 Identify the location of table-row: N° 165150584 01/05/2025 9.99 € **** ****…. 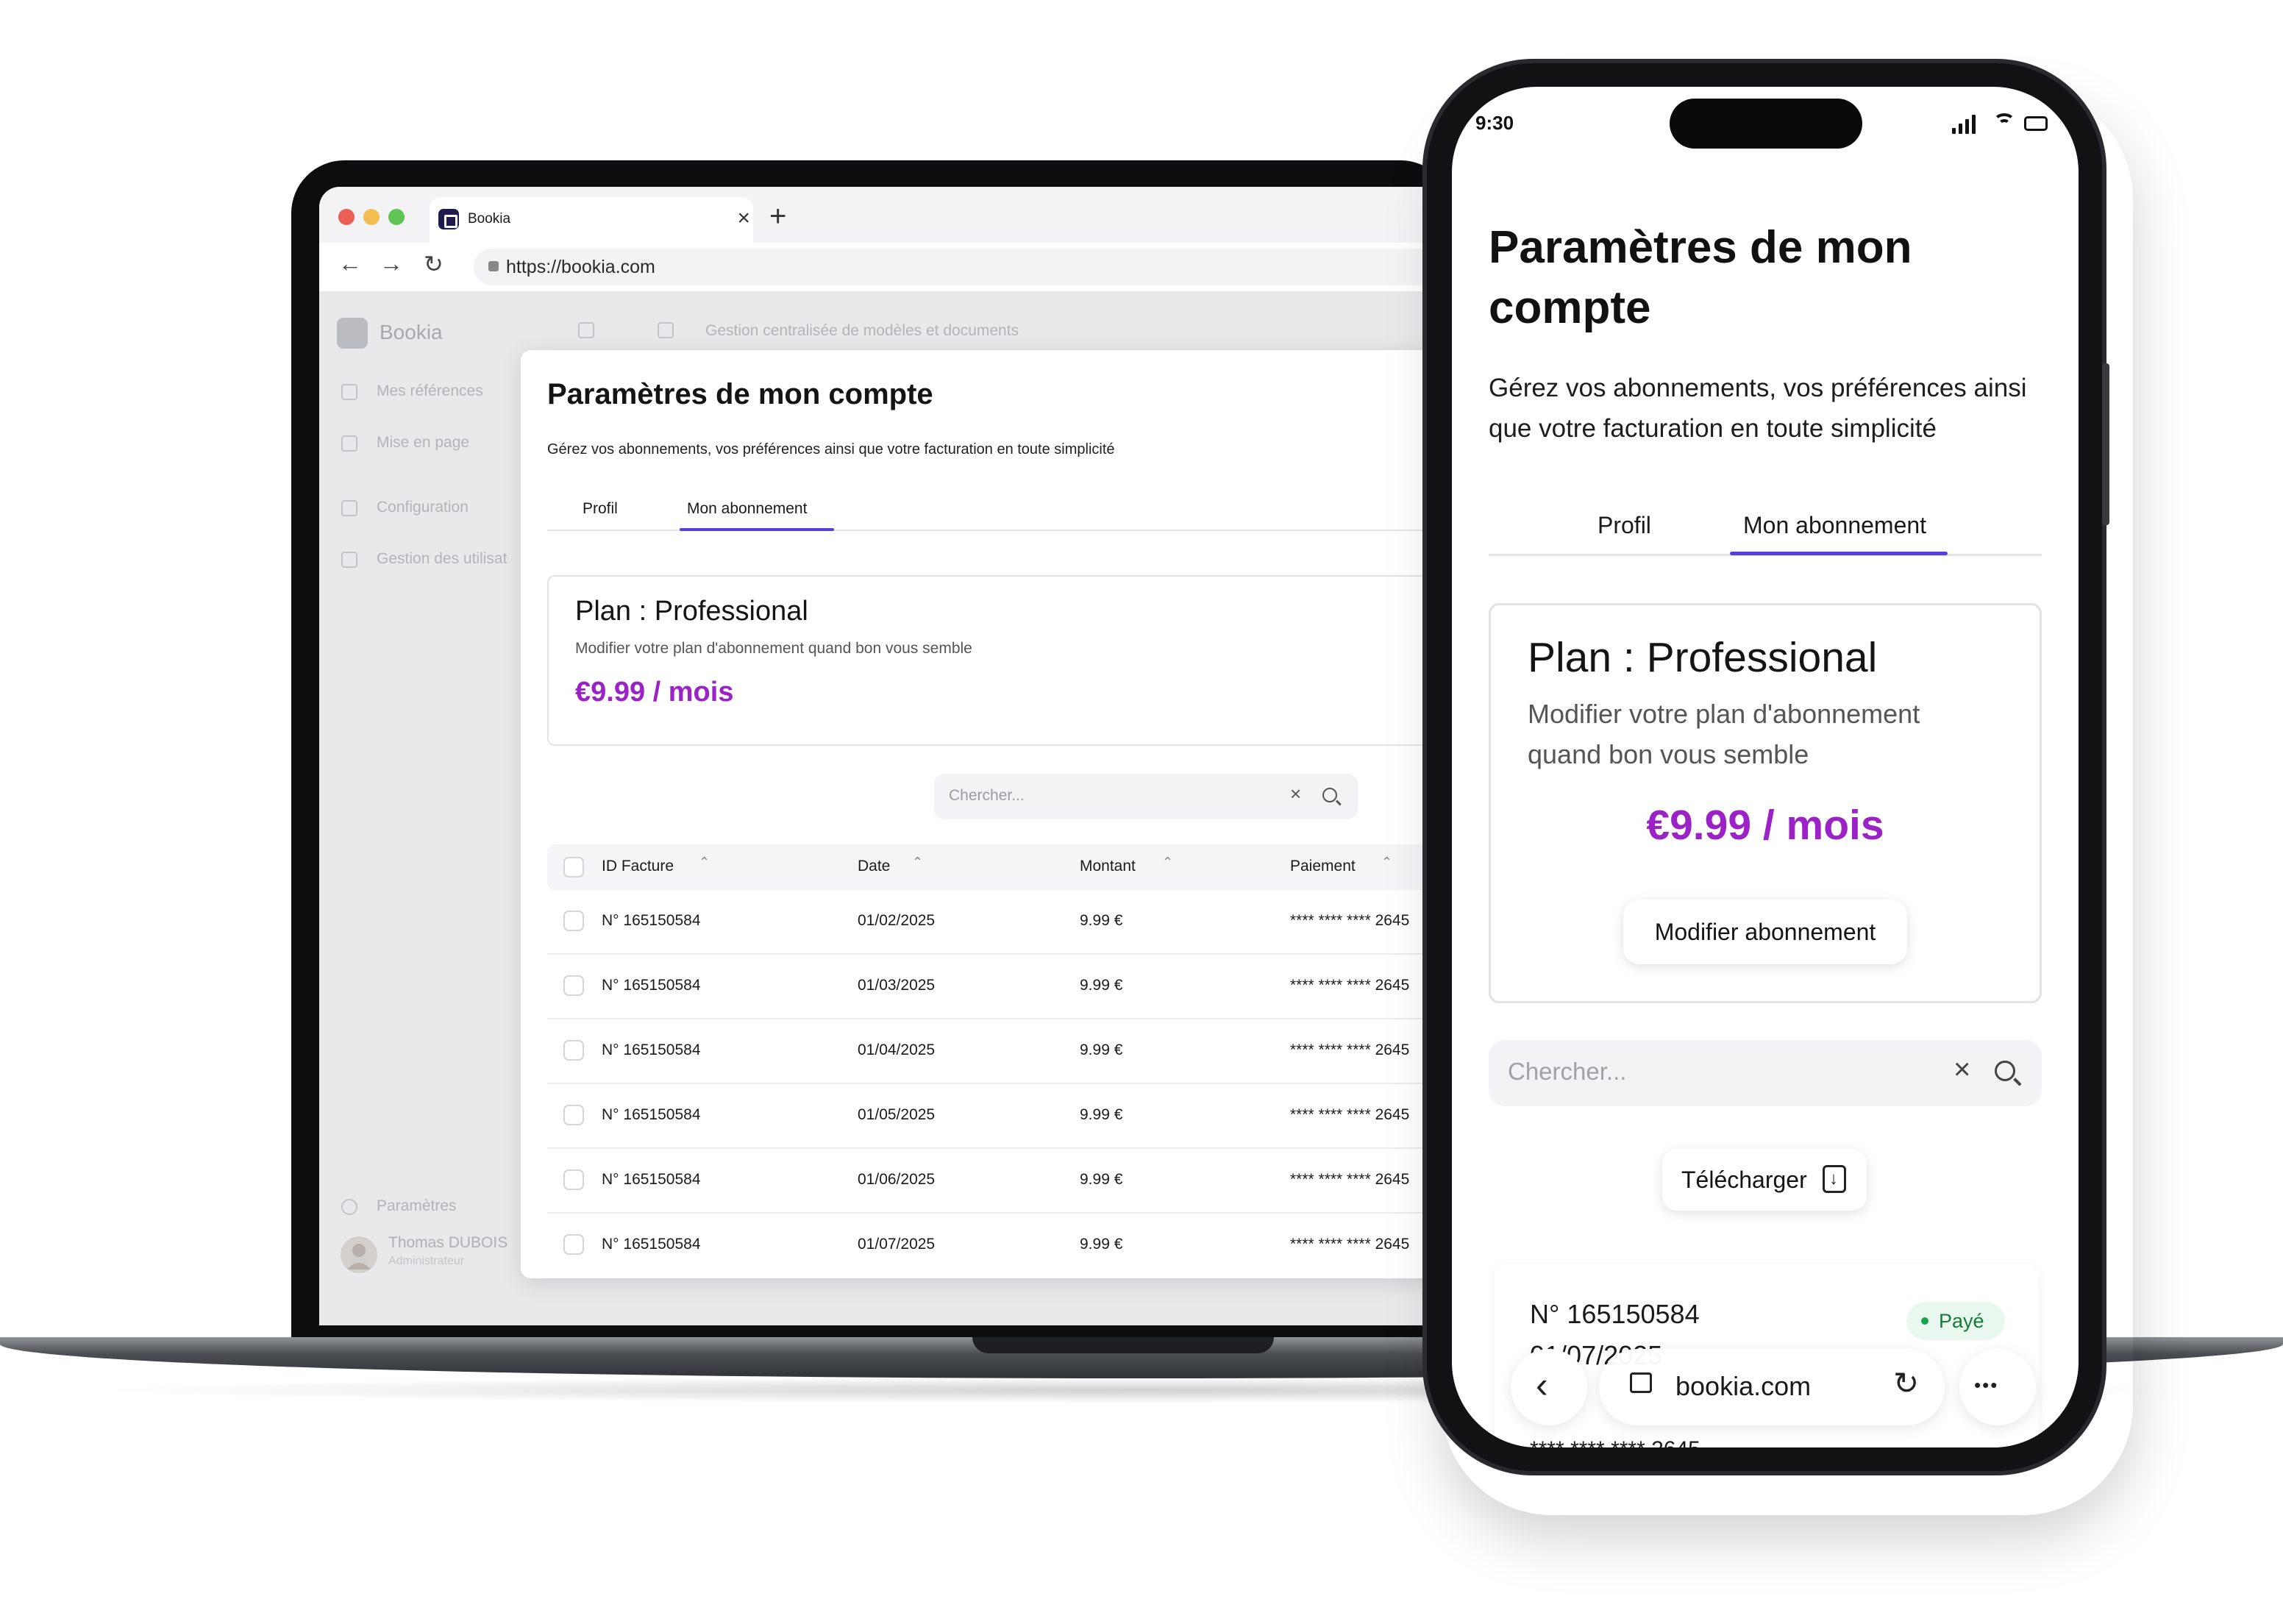
(999, 1116).